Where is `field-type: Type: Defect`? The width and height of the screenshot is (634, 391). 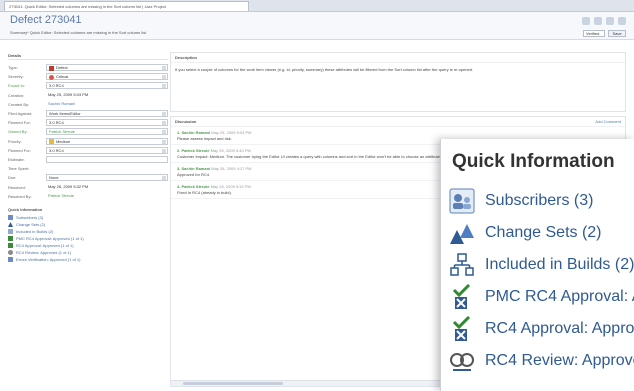
field-type: Type: Defect is located at coordinates (88, 67).